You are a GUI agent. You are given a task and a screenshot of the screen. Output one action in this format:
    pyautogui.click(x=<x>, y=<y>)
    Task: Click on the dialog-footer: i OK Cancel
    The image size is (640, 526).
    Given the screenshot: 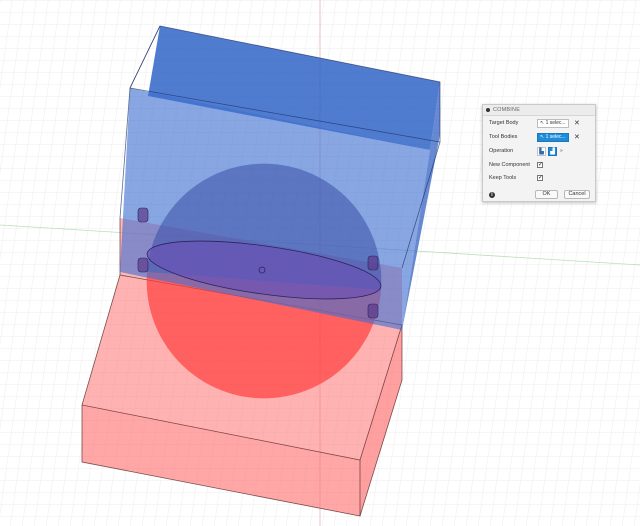 What is the action you would take?
    pyautogui.click(x=539, y=194)
    